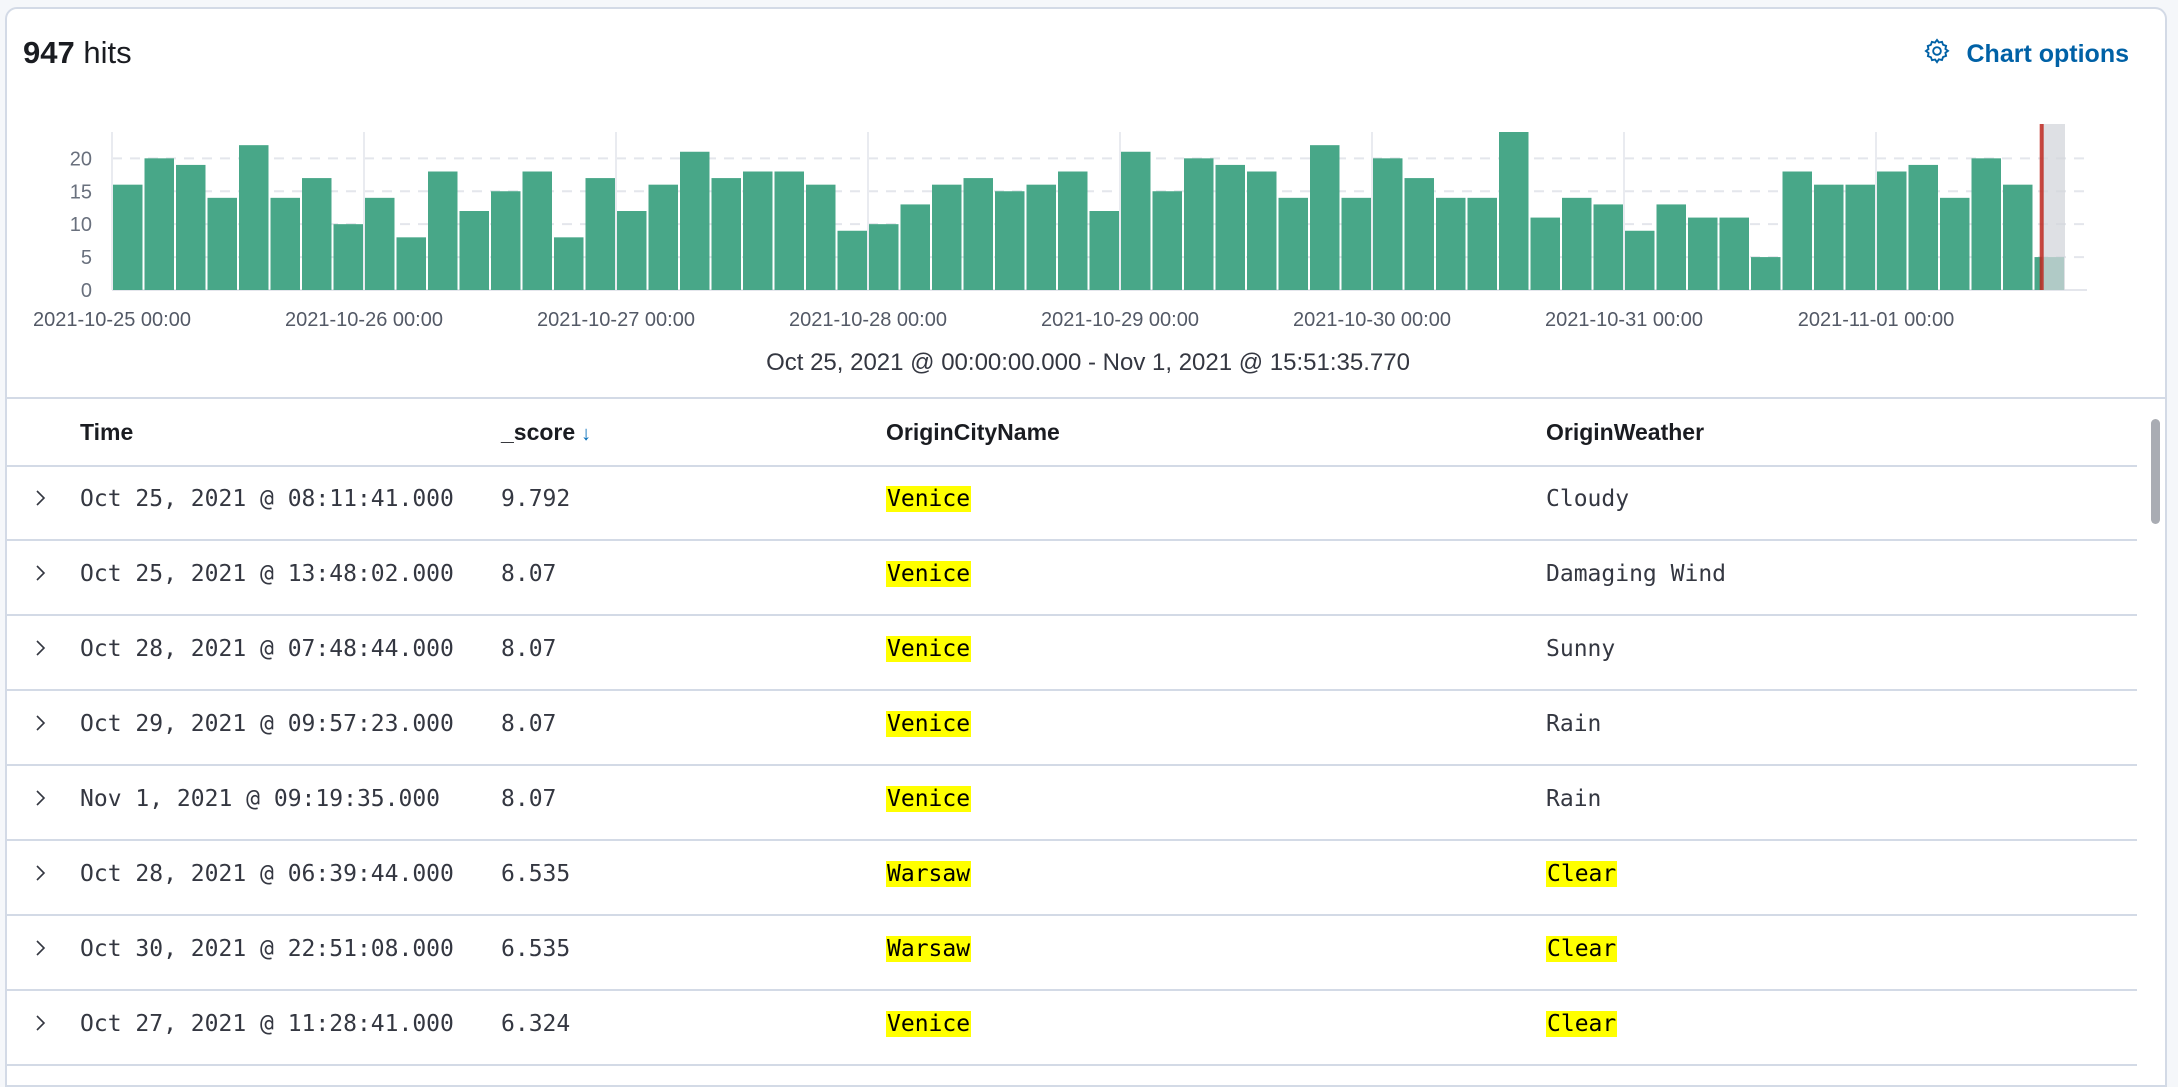 This screenshot has width=2178, height=1087. What do you see at coordinates (267, 949) in the screenshot?
I see `cell-time: Oct 30, 2021 @ 22:51:08.000` at bounding box center [267, 949].